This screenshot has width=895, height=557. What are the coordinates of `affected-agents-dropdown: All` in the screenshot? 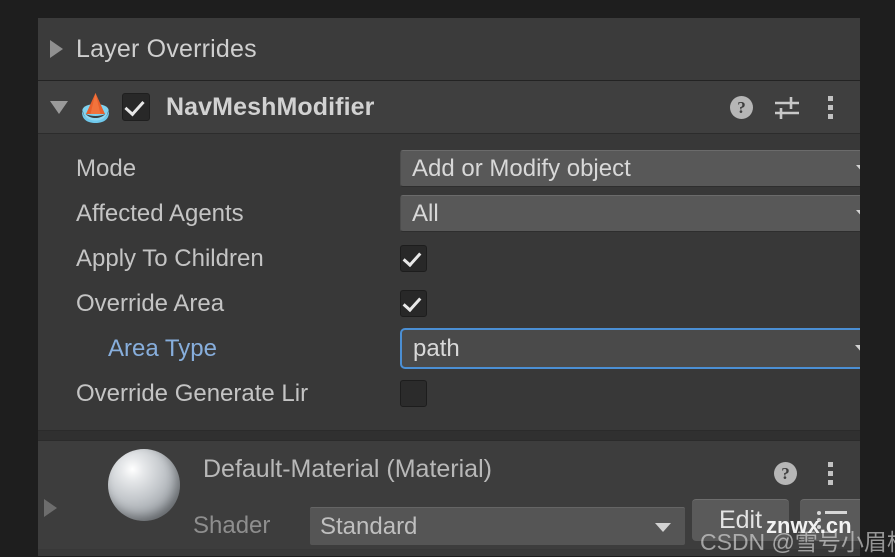 It's located at (630, 213).